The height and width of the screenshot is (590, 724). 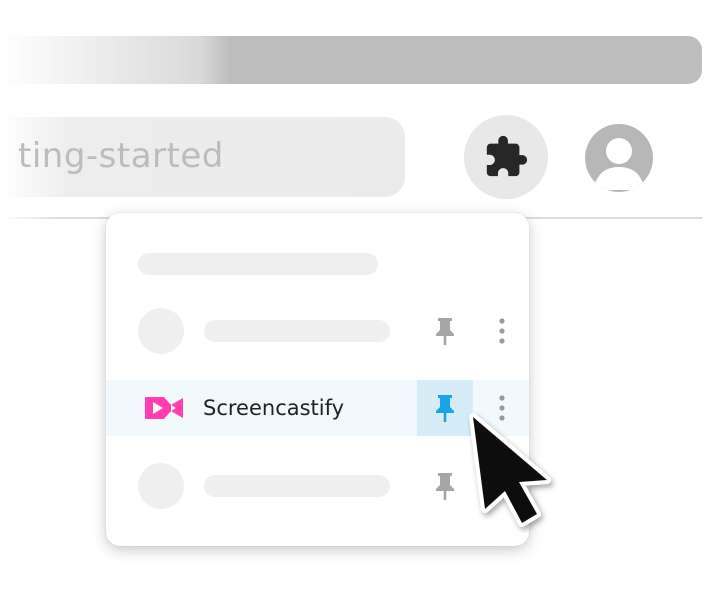 I want to click on puzzle-icon, so click(x=507, y=156).